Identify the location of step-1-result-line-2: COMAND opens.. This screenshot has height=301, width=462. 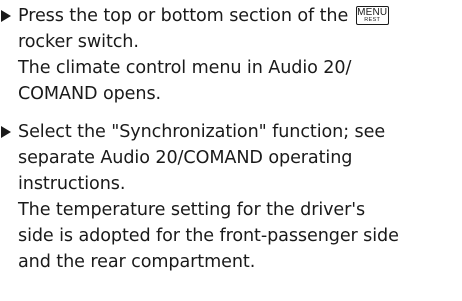
(90, 94).